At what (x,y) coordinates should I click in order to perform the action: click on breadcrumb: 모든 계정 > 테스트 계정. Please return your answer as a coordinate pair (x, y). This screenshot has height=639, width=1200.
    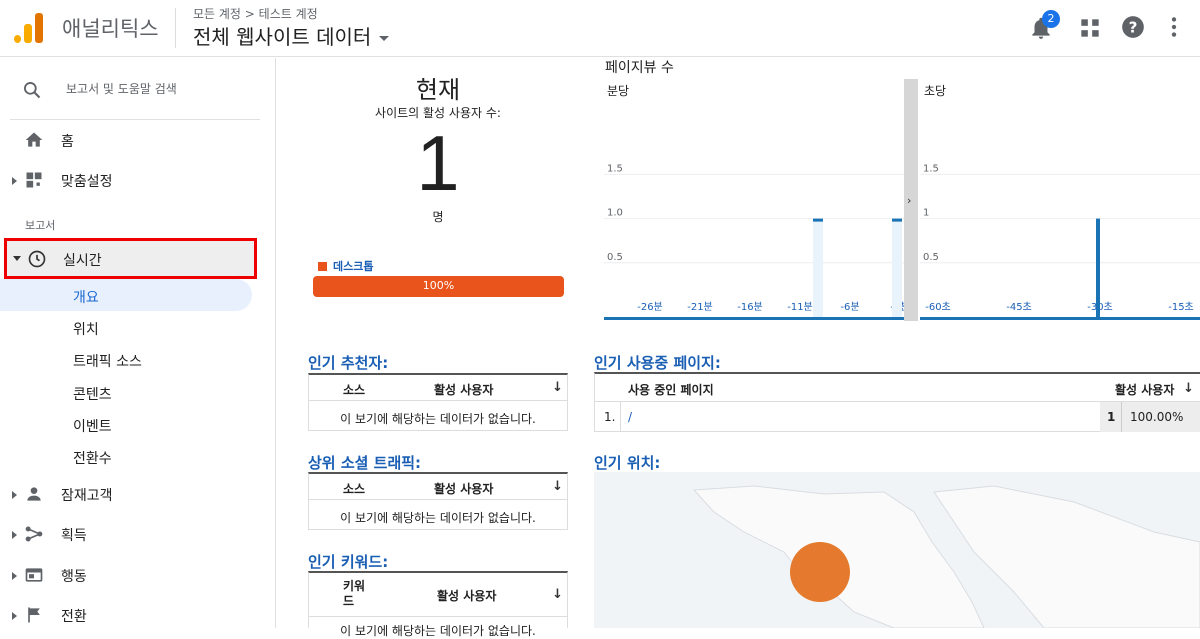
    Looking at the image, I should click on (255, 13).